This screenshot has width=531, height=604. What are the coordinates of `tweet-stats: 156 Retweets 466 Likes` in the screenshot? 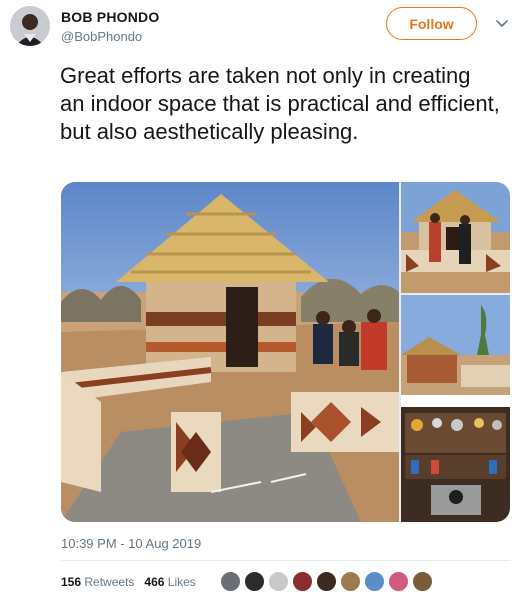 It's located at (128, 582).